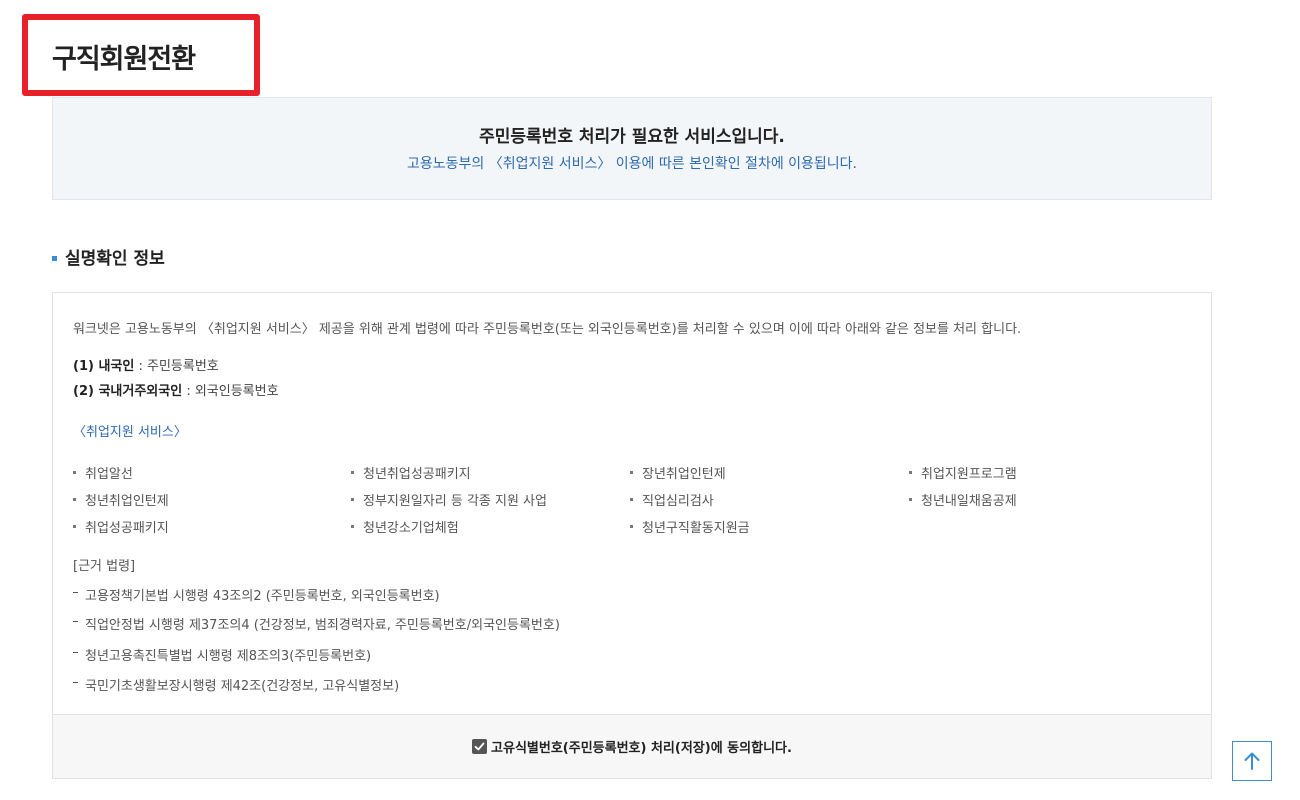 The height and width of the screenshot is (800, 1300). Describe the element at coordinates (256, 594) in the screenshot. I see `law-item: 고용정책기본법 시행령 43조의2 (주민등록번호, 외국인등록번호)` at that location.